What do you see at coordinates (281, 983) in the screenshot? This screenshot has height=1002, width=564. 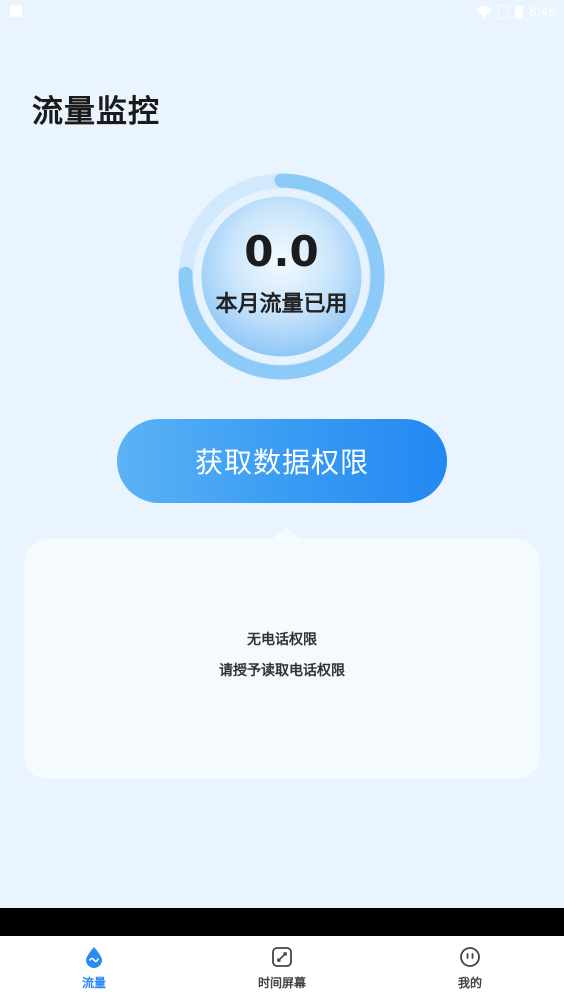 I see `nav-label-screen-time: 时间屏幕` at bounding box center [281, 983].